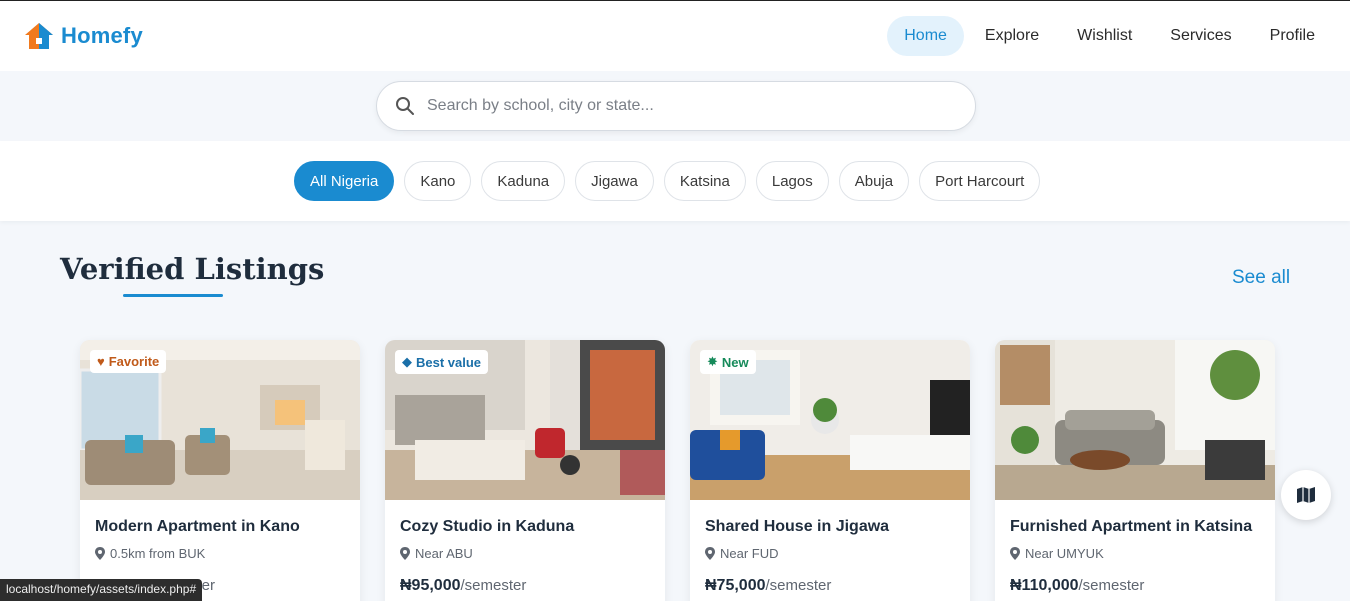 This screenshot has height=601, width=1350. What do you see at coordinates (980, 181) in the screenshot?
I see `filter-chip-port-harcourt: Port Harcourt` at bounding box center [980, 181].